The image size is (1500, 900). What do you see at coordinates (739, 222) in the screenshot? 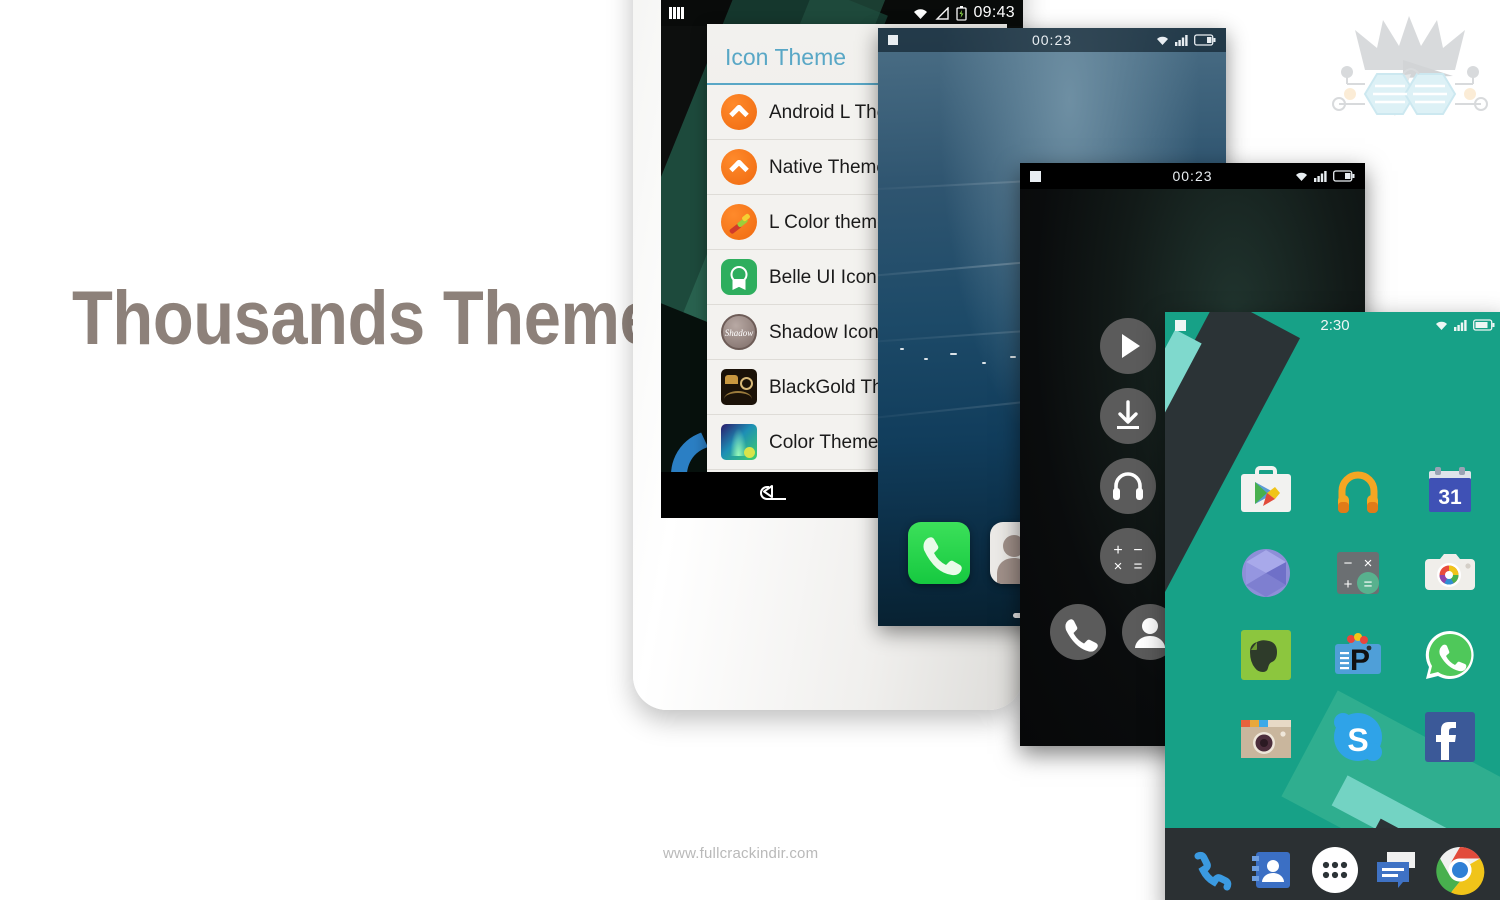
I see `l-color-theme-icon` at bounding box center [739, 222].